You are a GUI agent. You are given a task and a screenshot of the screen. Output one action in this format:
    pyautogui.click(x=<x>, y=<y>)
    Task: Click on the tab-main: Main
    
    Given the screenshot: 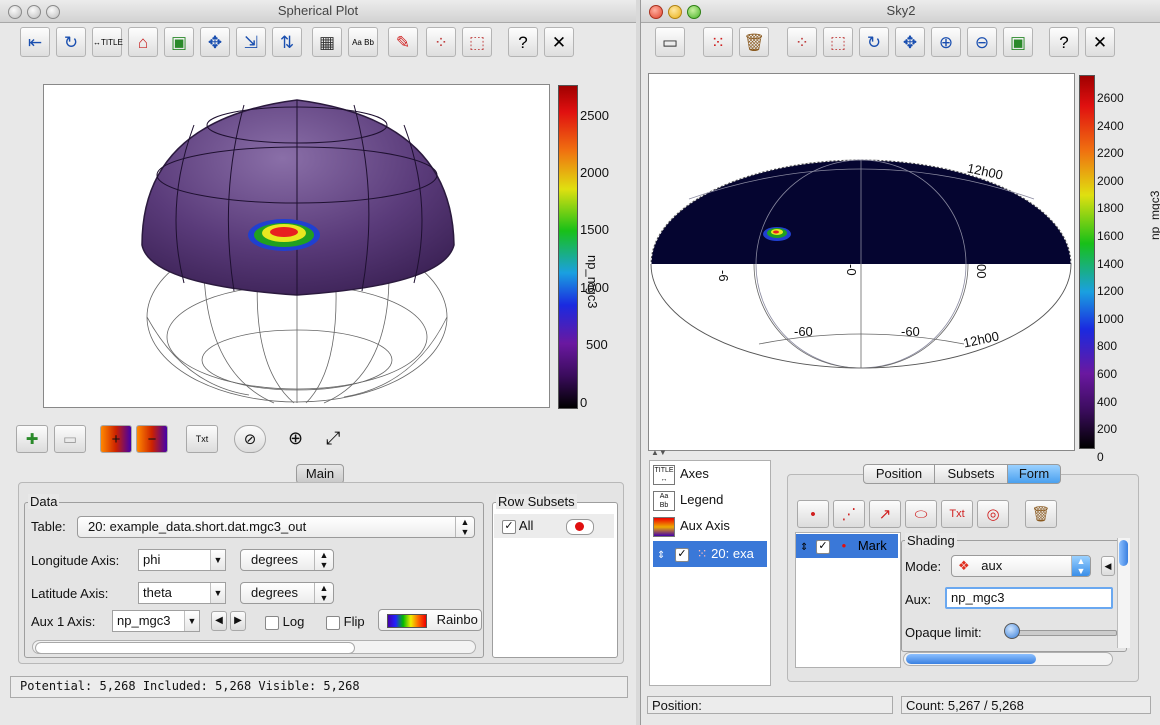 What is the action you would take?
    pyautogui.click(x=320, y=474)
    